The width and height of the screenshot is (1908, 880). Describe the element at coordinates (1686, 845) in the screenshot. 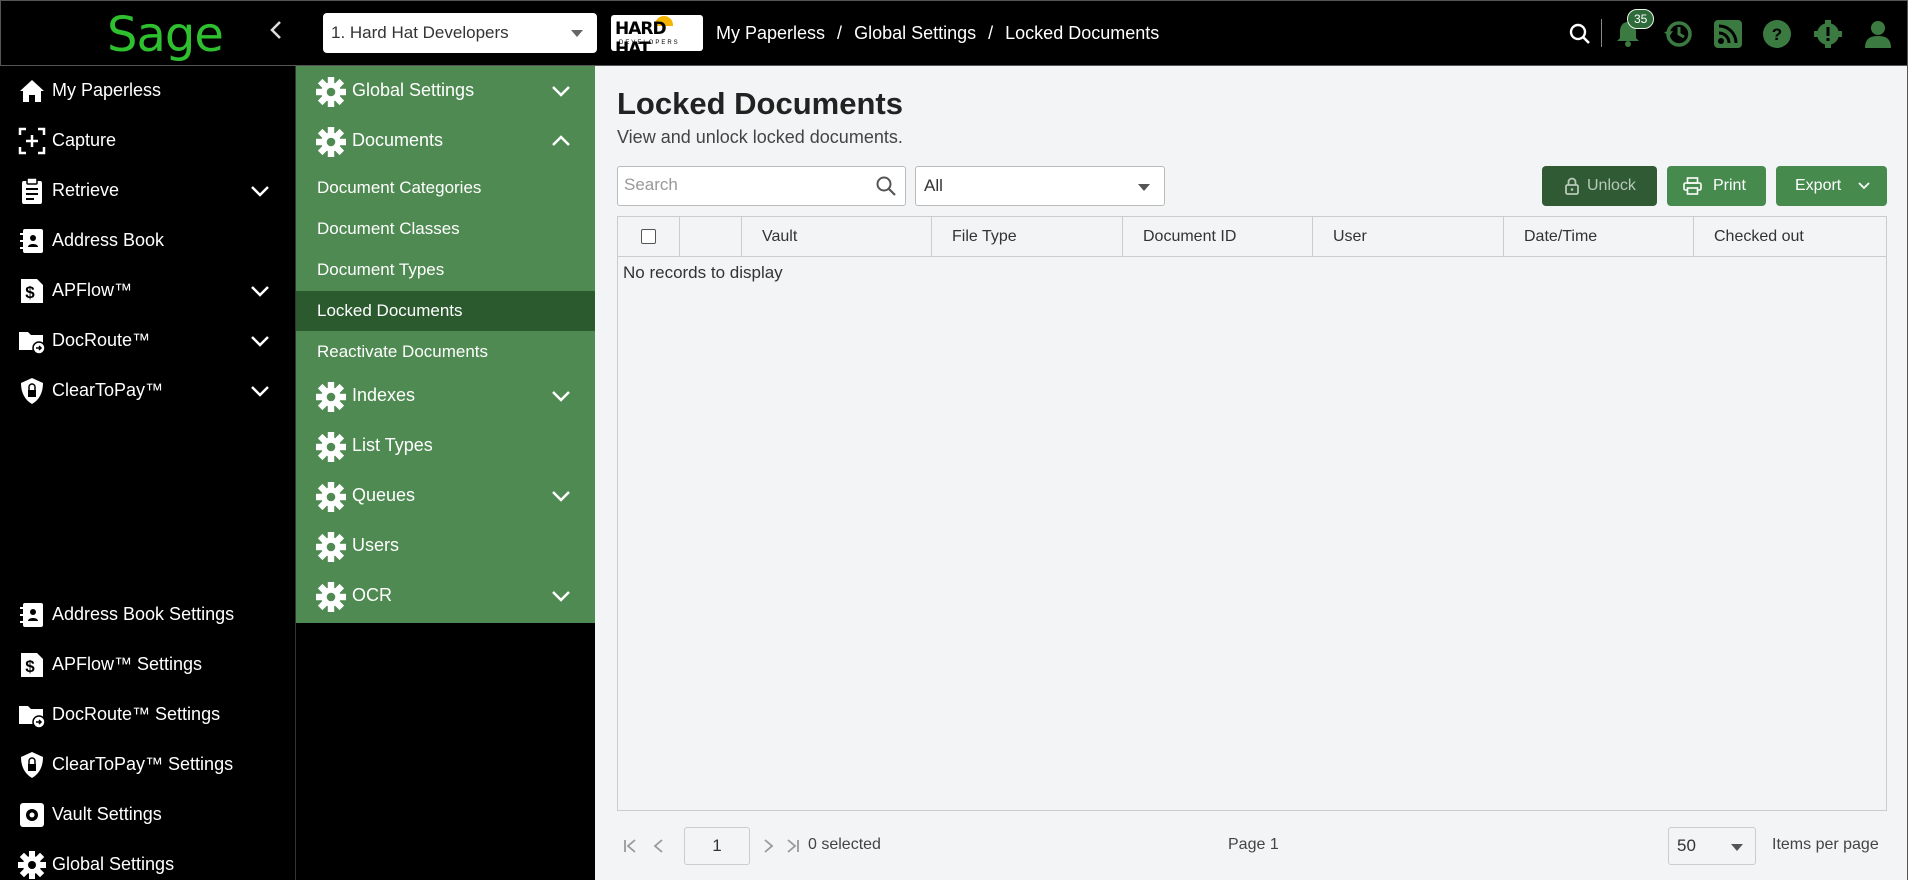

I see `page-size-value: 50` at that location.